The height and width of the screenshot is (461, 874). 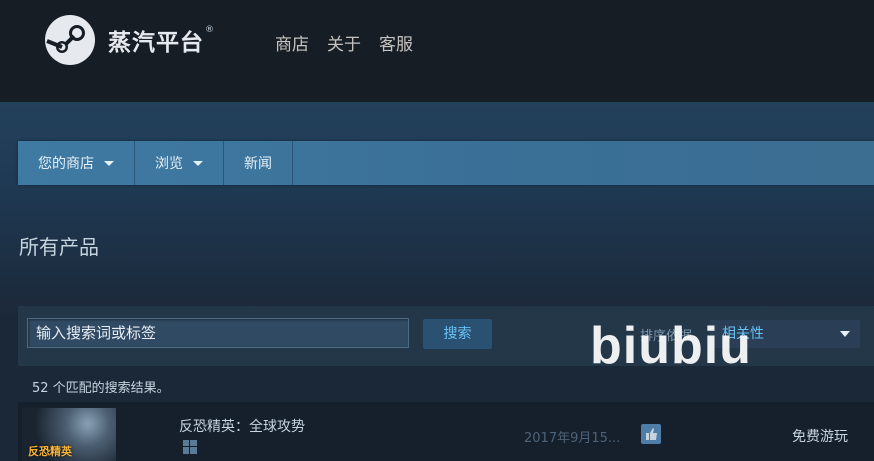 I want to click on search-result-row: 反恐精英 反恐精英：全球攻势 2017年9月15... 免费游玩, so click(x=446, y=431).